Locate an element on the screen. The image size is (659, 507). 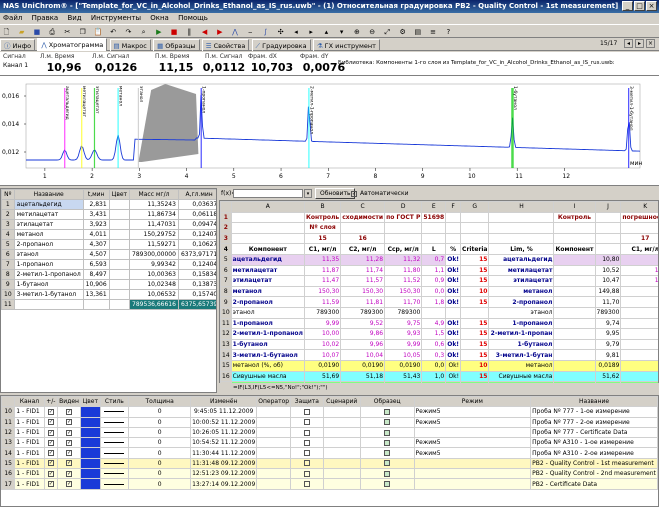
column-header is located at coordinates (226, 207).